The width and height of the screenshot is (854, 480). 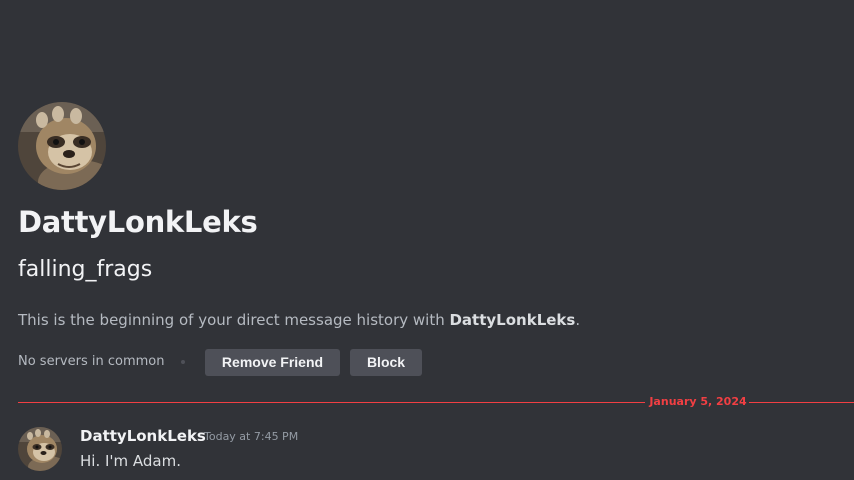 I want to click on profile-display-name: DattyLonkLeks, so click(x=138, y=222).